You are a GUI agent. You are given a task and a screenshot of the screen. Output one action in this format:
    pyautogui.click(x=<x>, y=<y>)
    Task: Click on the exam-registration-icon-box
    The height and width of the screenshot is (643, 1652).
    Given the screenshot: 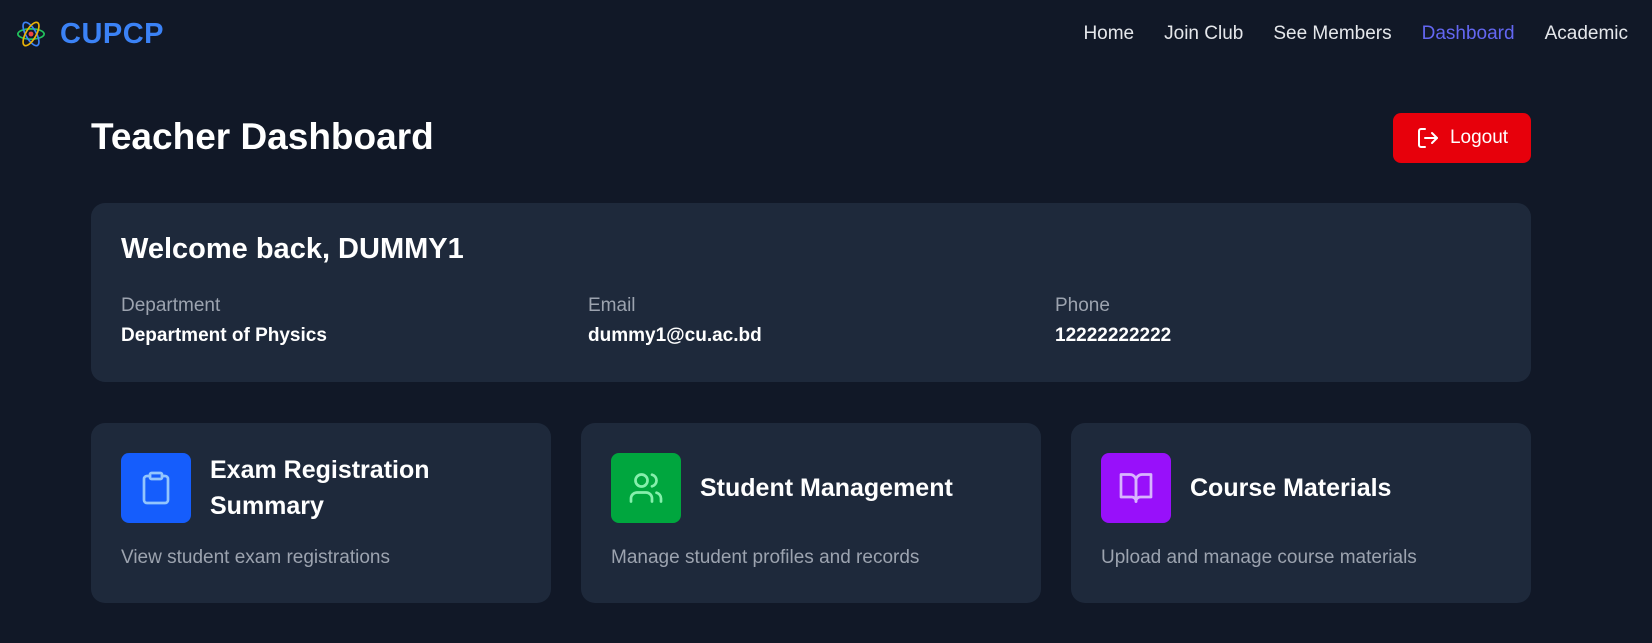 What is the action you would take?
    pyautogui.click(x=156, y=488)
    